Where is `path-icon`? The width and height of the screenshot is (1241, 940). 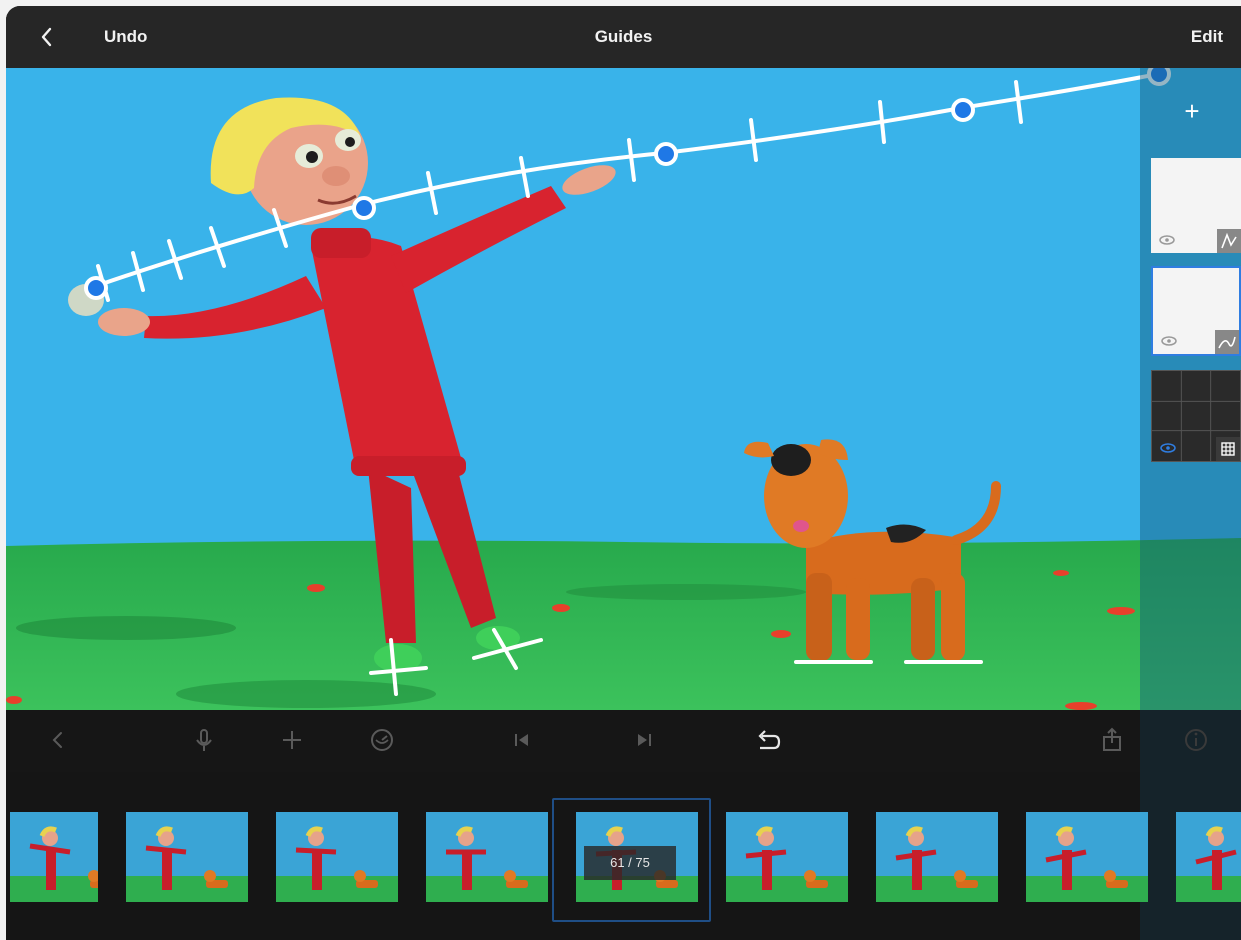 path-icon is located at coordinates (1229, 241).